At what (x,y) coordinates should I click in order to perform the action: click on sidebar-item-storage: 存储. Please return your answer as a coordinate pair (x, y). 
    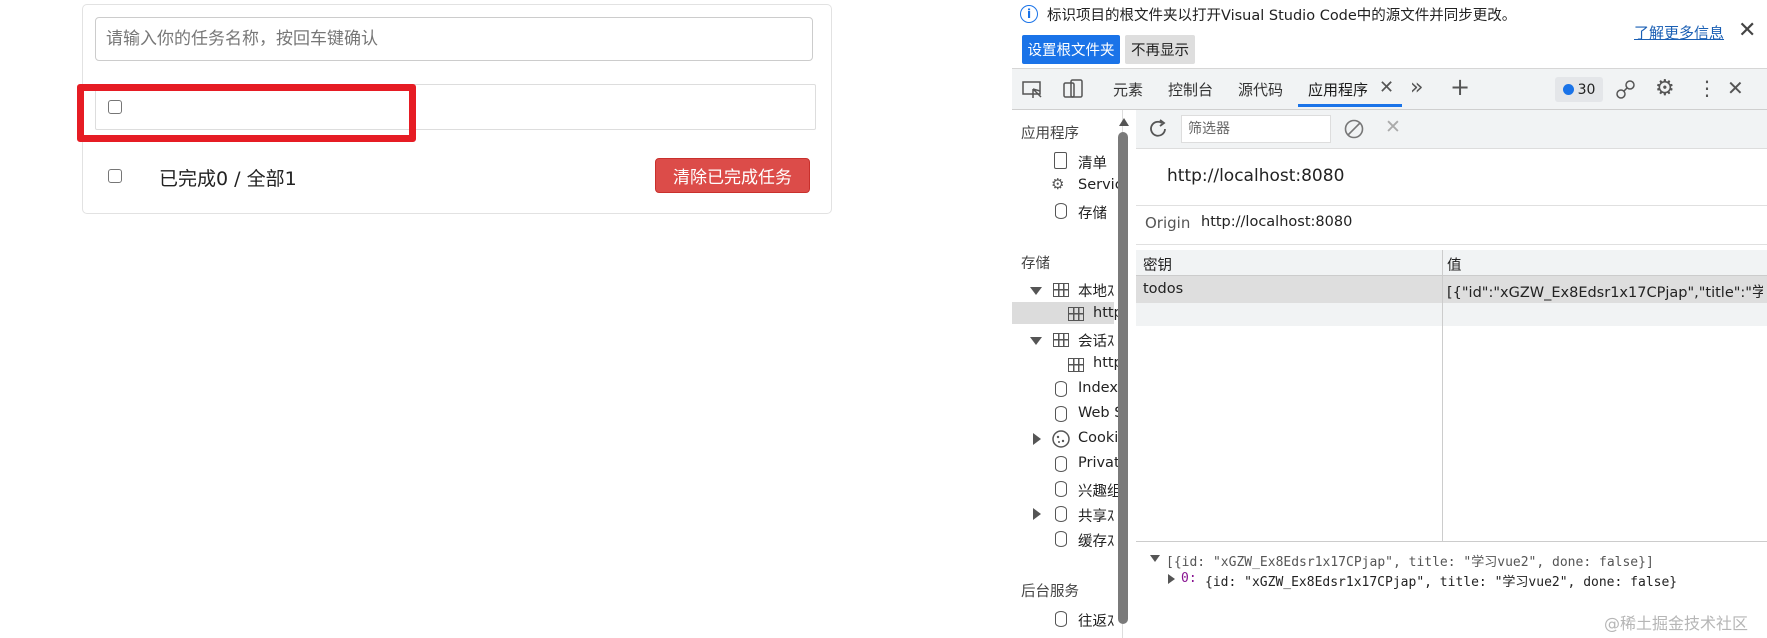
    Looking at the image, I should click on (1098, 212).